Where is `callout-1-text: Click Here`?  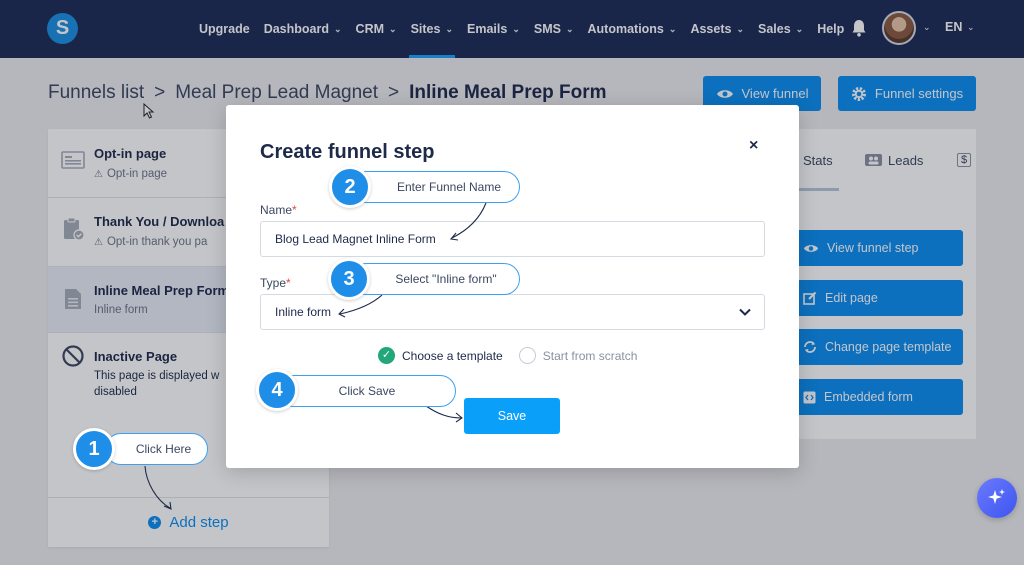
callout-1-text: Click Here is located at coordinates (163, 449).